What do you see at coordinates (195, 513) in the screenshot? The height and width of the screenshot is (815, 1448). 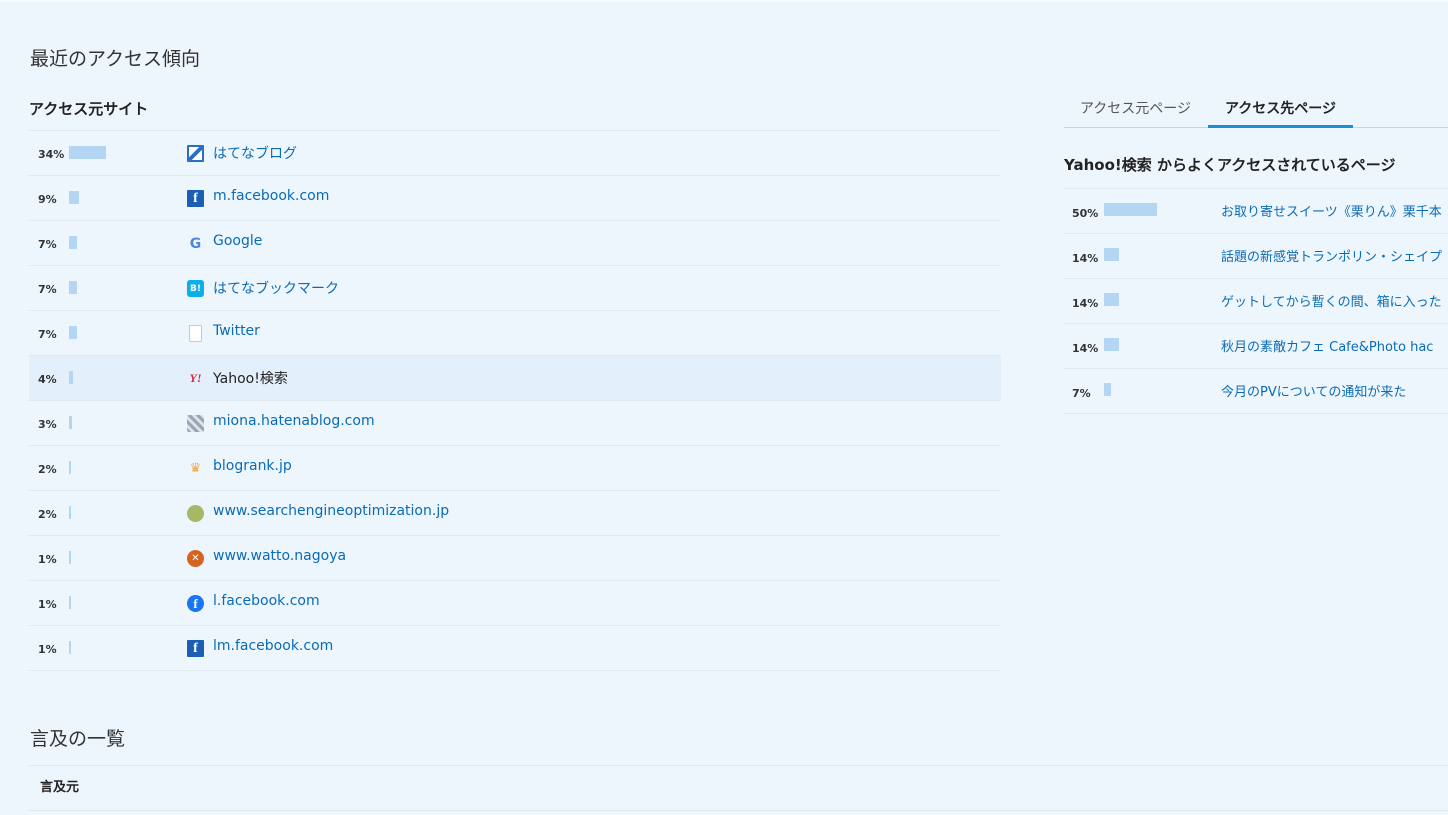 I see `leaf-icon` at bounding box center [195, 513].